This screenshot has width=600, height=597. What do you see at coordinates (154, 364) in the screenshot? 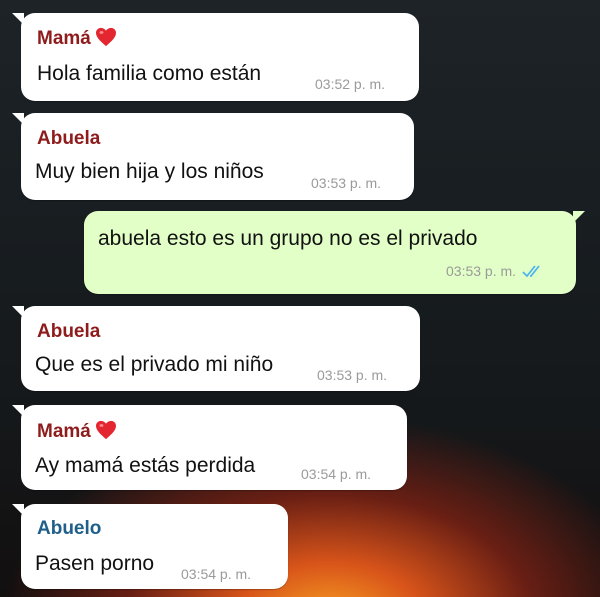
I see `message-text: Que es el privado mi niño` at bounding box center [154, 364].